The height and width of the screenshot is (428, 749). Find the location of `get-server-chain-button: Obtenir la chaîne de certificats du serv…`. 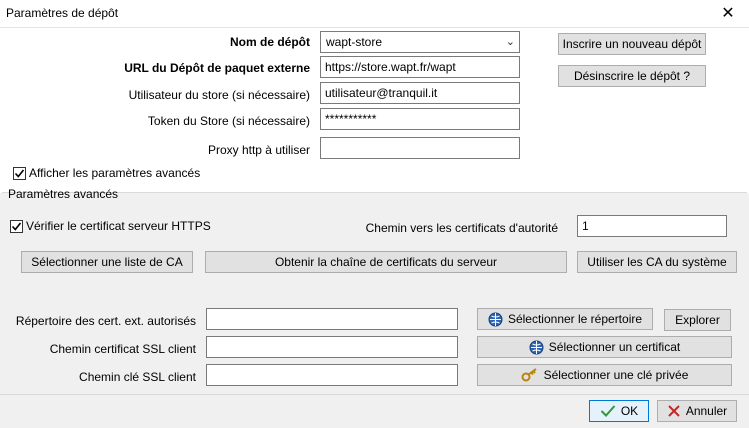

get-server-chain-button: Obtenir la chaîne de certificats du serv… is located at coordinates (386, 262).